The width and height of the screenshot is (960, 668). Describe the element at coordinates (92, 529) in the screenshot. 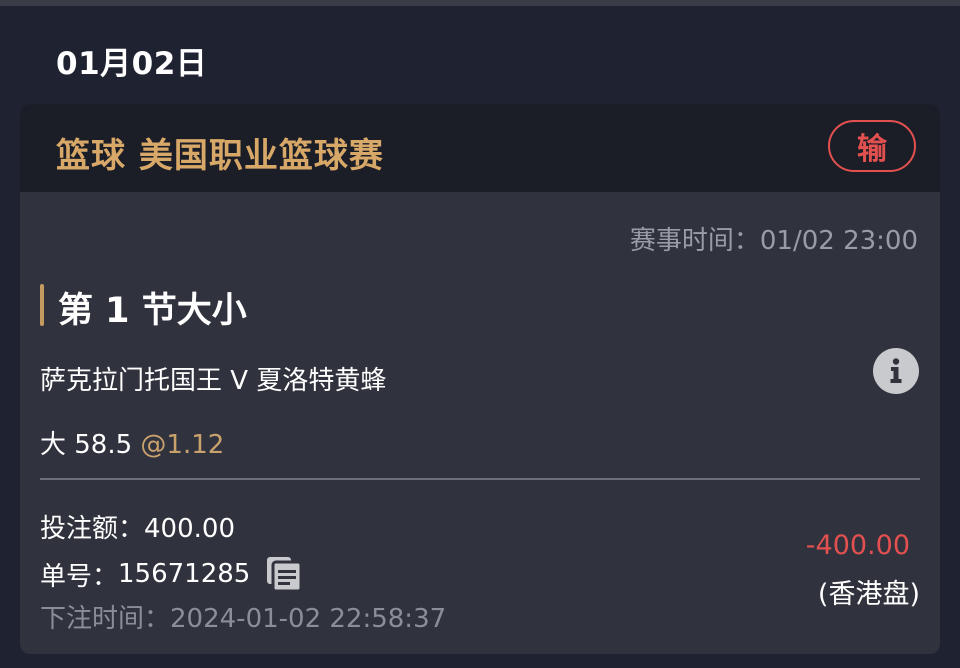

I see `stake-label: 投注额：` at that location.